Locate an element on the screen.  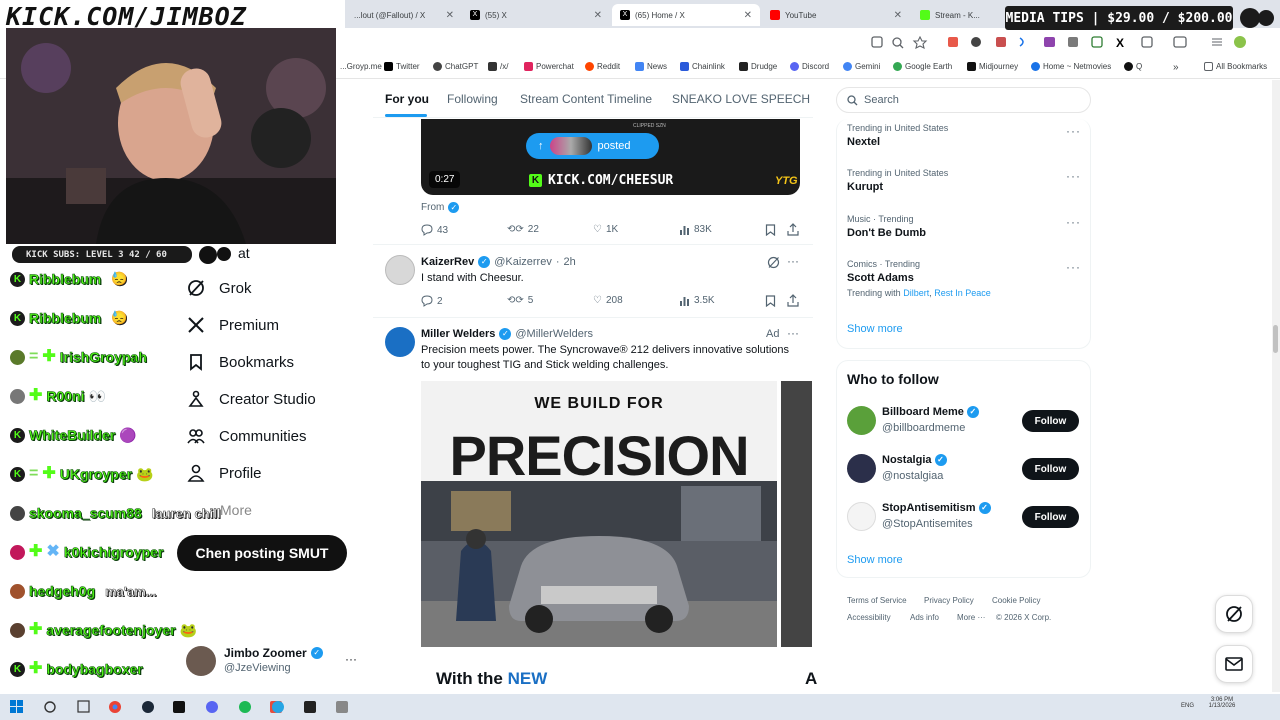
views-button: 83K is located at coordinates (695, 229).